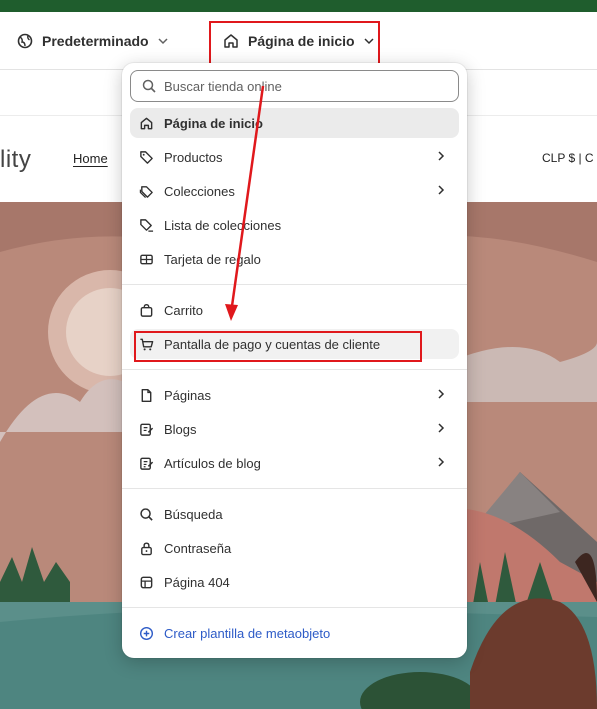 The height and width of the screenshot is (709, 597). I want to click on menu-item-label: Blogs, so click(180, 429).